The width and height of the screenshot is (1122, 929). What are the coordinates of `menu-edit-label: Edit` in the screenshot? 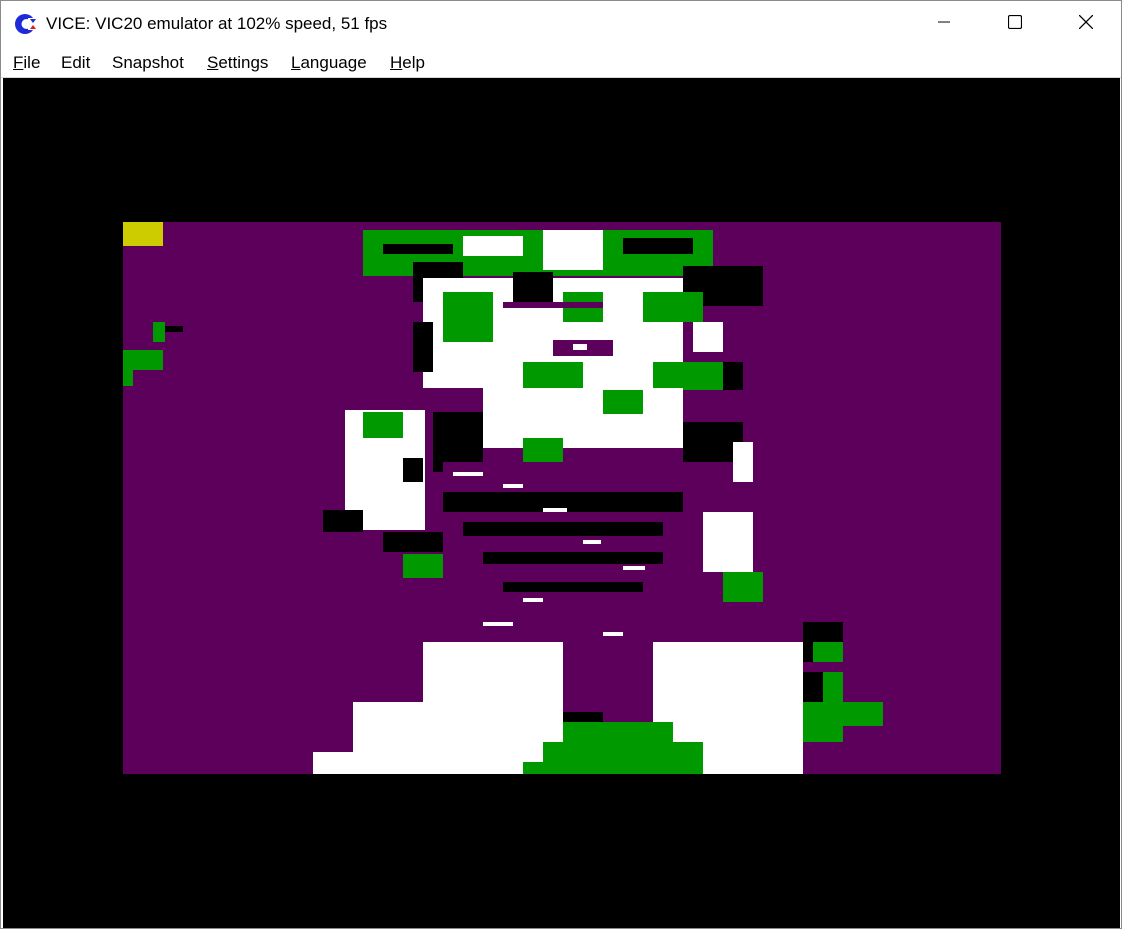 It's located at (76, 62).